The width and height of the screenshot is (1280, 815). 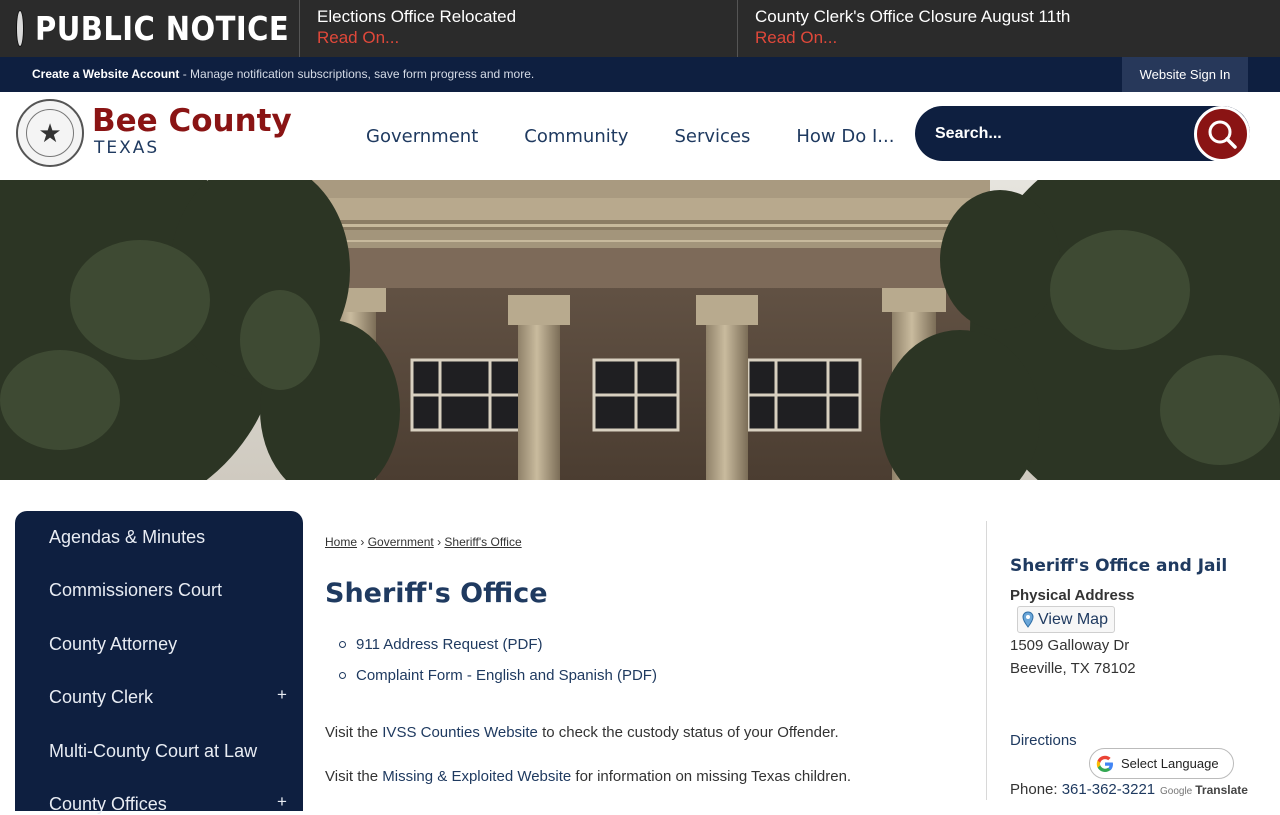 What do you see at coordinates (1043, 740) in the screenshot?
I see `directions-link: Directions` at bounding box center [1043, 740].